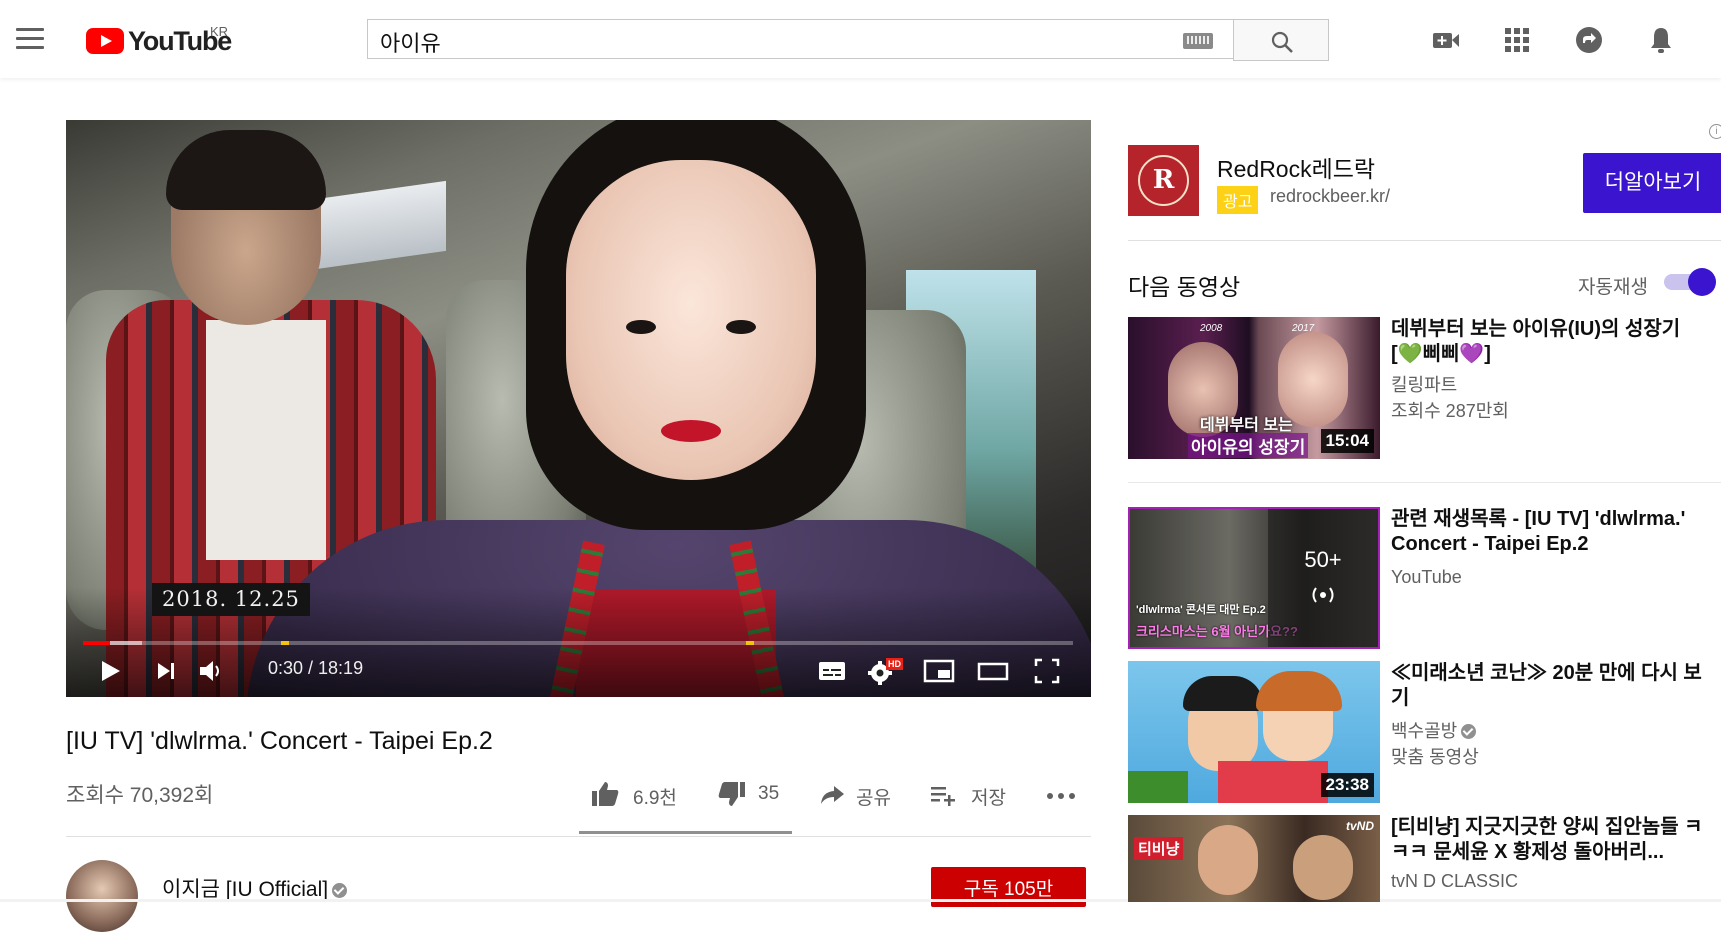 Image resolution: width=1721 pixels, height=932 pixels. What do you see at coordinates (832, 795) in the screenshot?
I see `share-icon` at bounding box center [832, 795].